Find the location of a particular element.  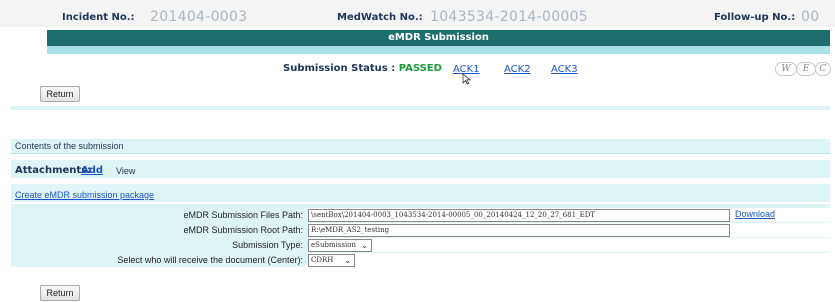

attachments-label: Attachments: is located at coordinates (53, 170).